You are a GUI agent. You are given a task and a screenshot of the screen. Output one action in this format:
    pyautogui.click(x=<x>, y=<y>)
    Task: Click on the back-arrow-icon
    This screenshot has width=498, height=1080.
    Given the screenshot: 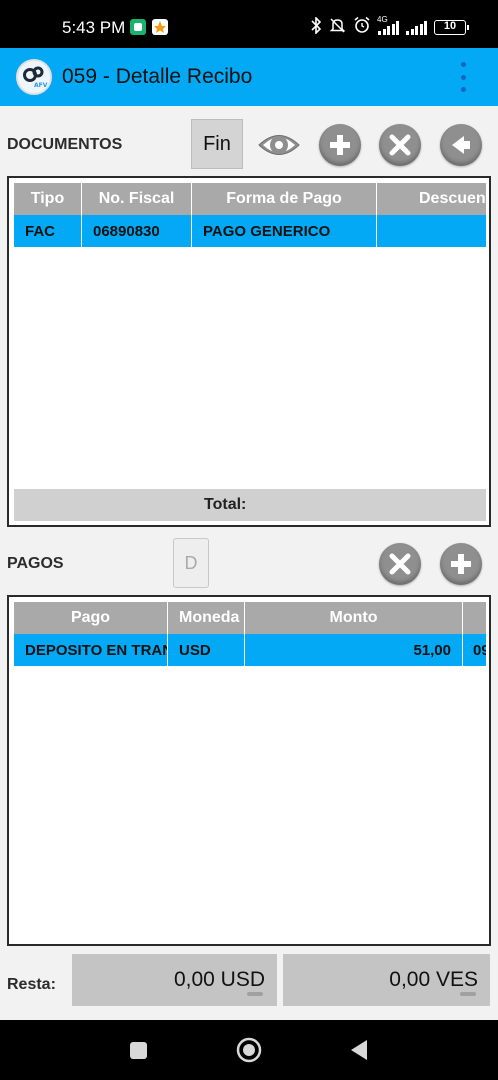 What is the action you would take?
    pyautogui.click(x=461, y=145)
    